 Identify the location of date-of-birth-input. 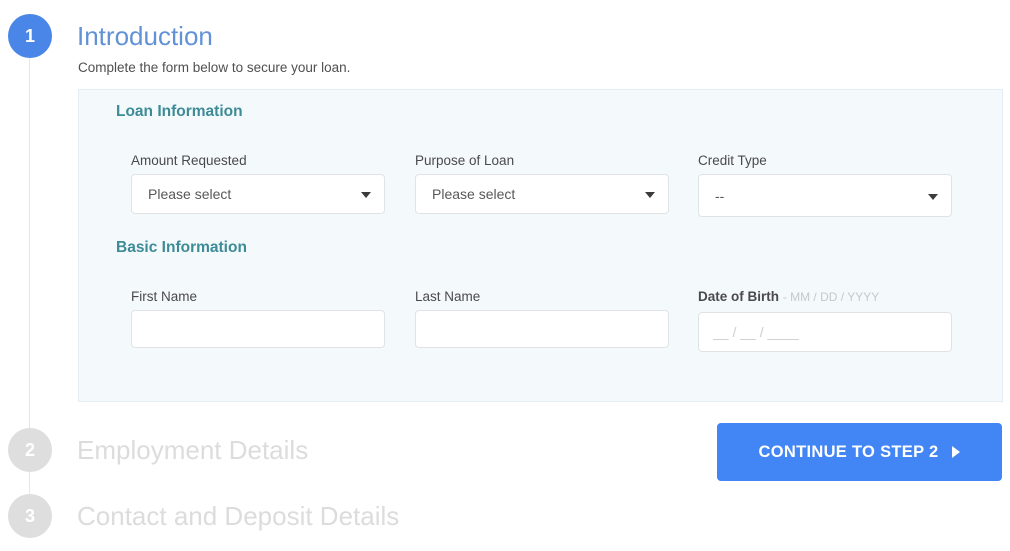
(825, 332).